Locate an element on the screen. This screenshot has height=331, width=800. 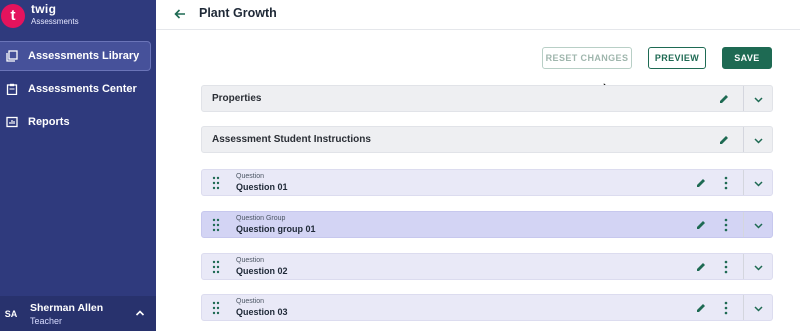
item-type: Question Group is located at coordinates (261, 218).